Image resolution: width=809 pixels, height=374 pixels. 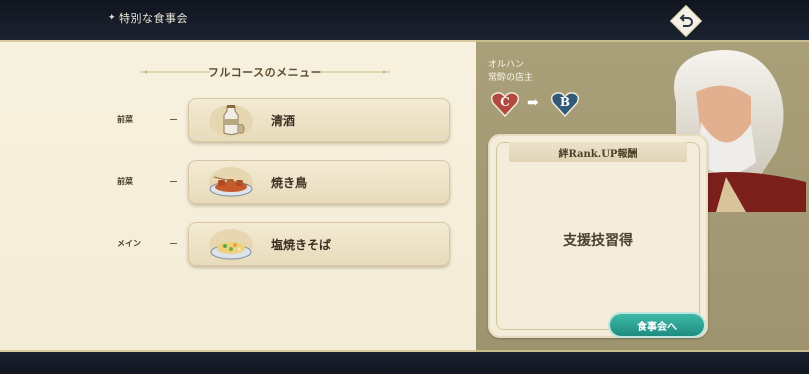 I want to click on rank-change: C ➡ B, so click(x=538, y=104).